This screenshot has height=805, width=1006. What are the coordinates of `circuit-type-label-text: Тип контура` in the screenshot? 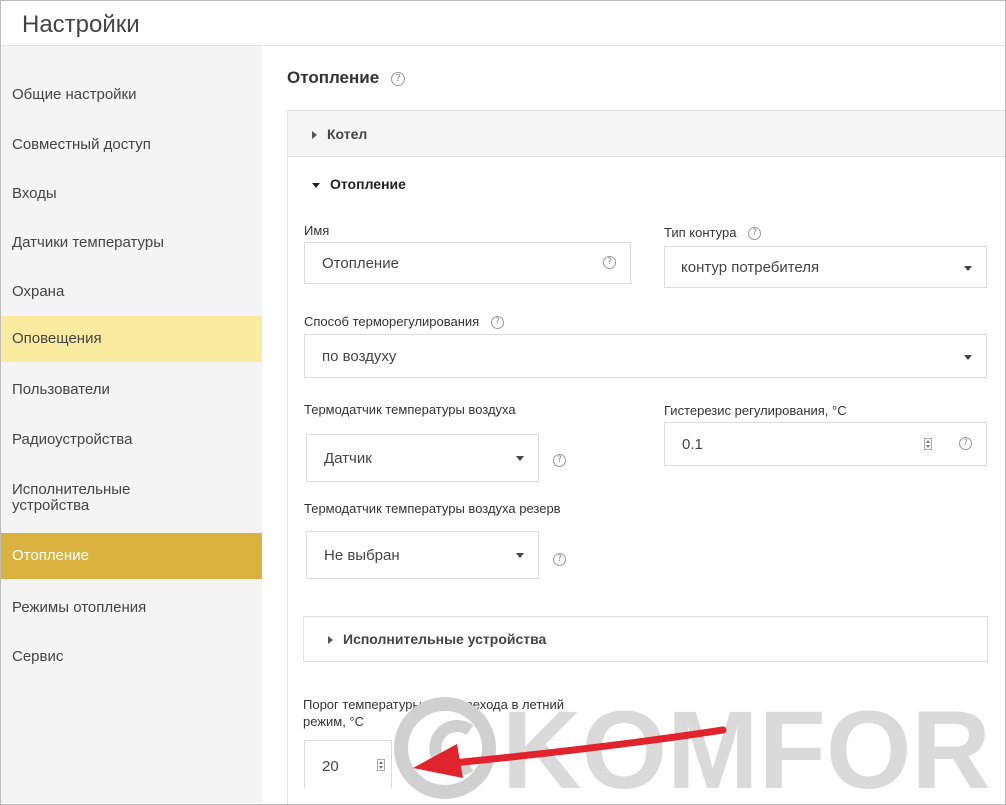 It's located at (700, 232).